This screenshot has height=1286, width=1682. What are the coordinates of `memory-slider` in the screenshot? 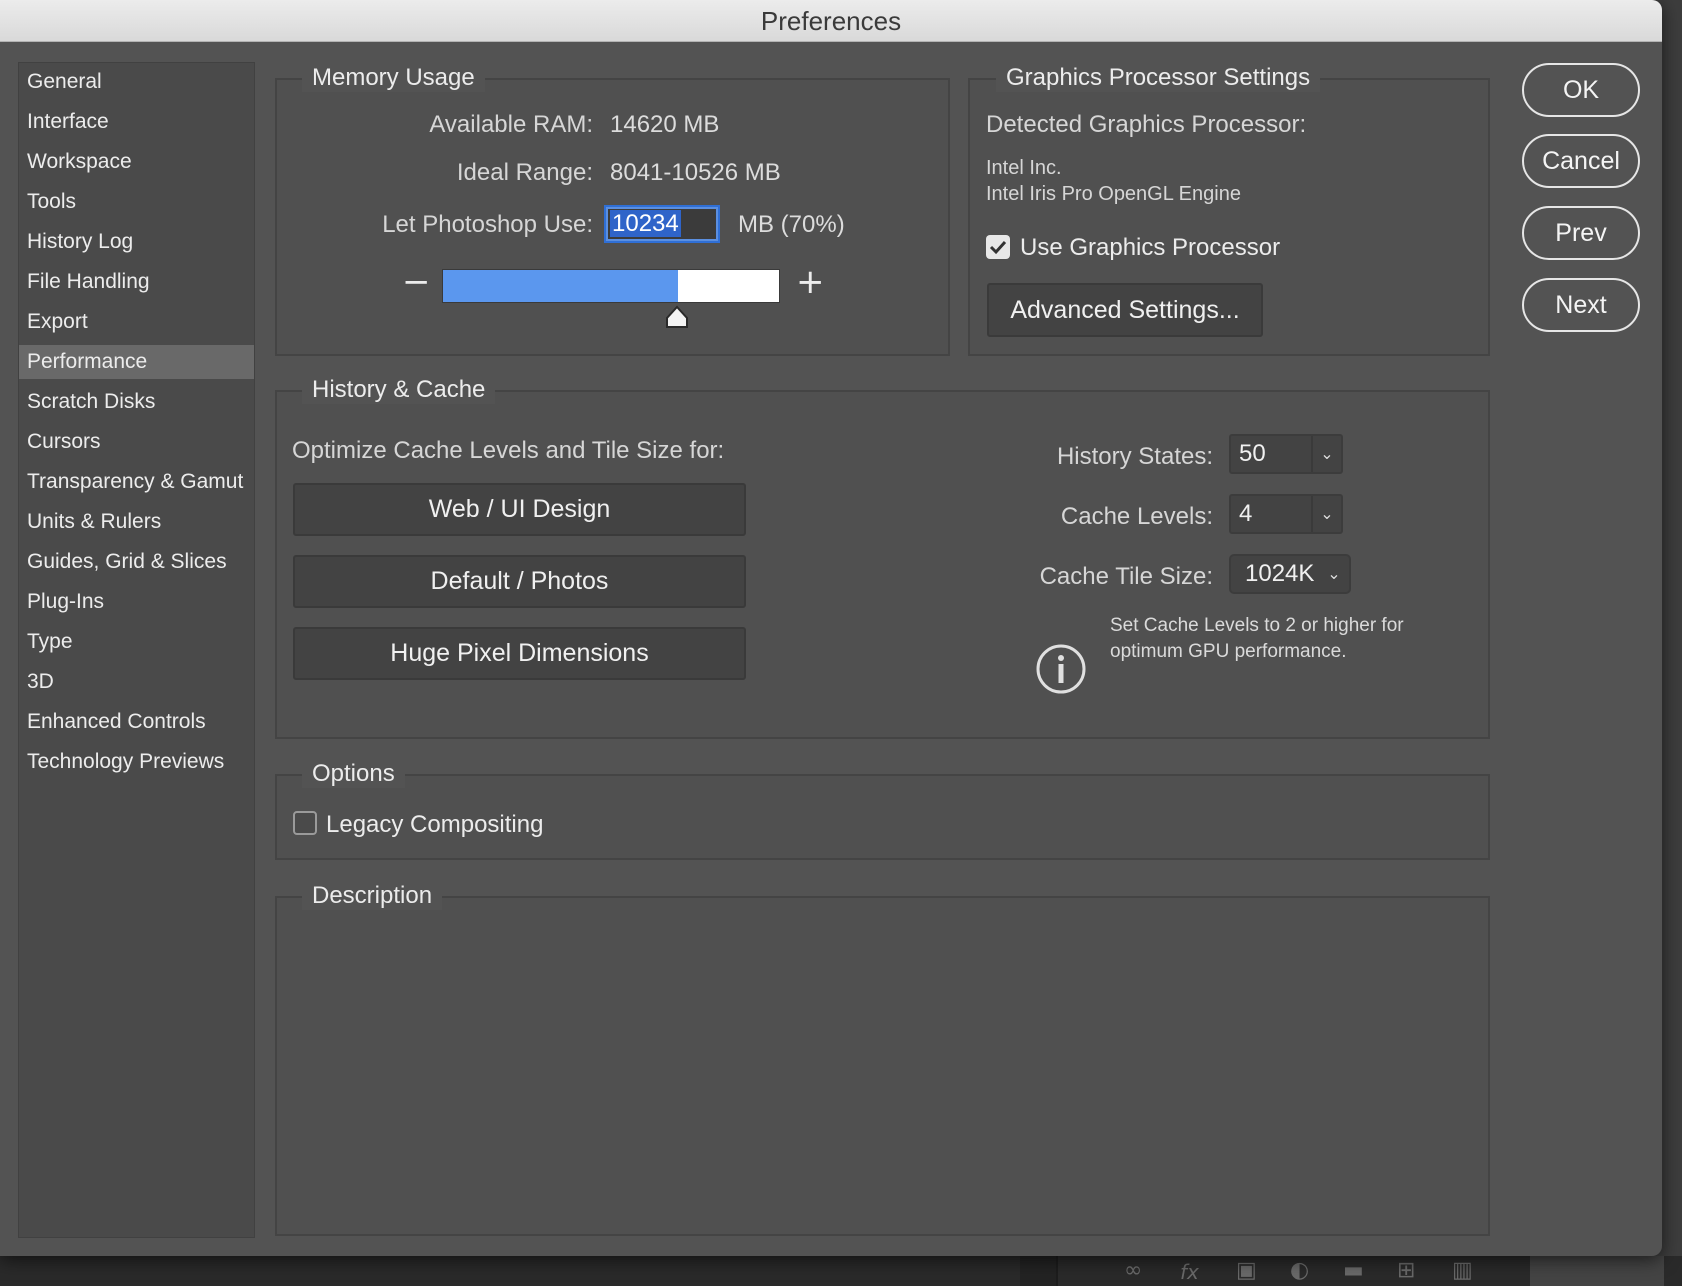 It's located at (611, 286).